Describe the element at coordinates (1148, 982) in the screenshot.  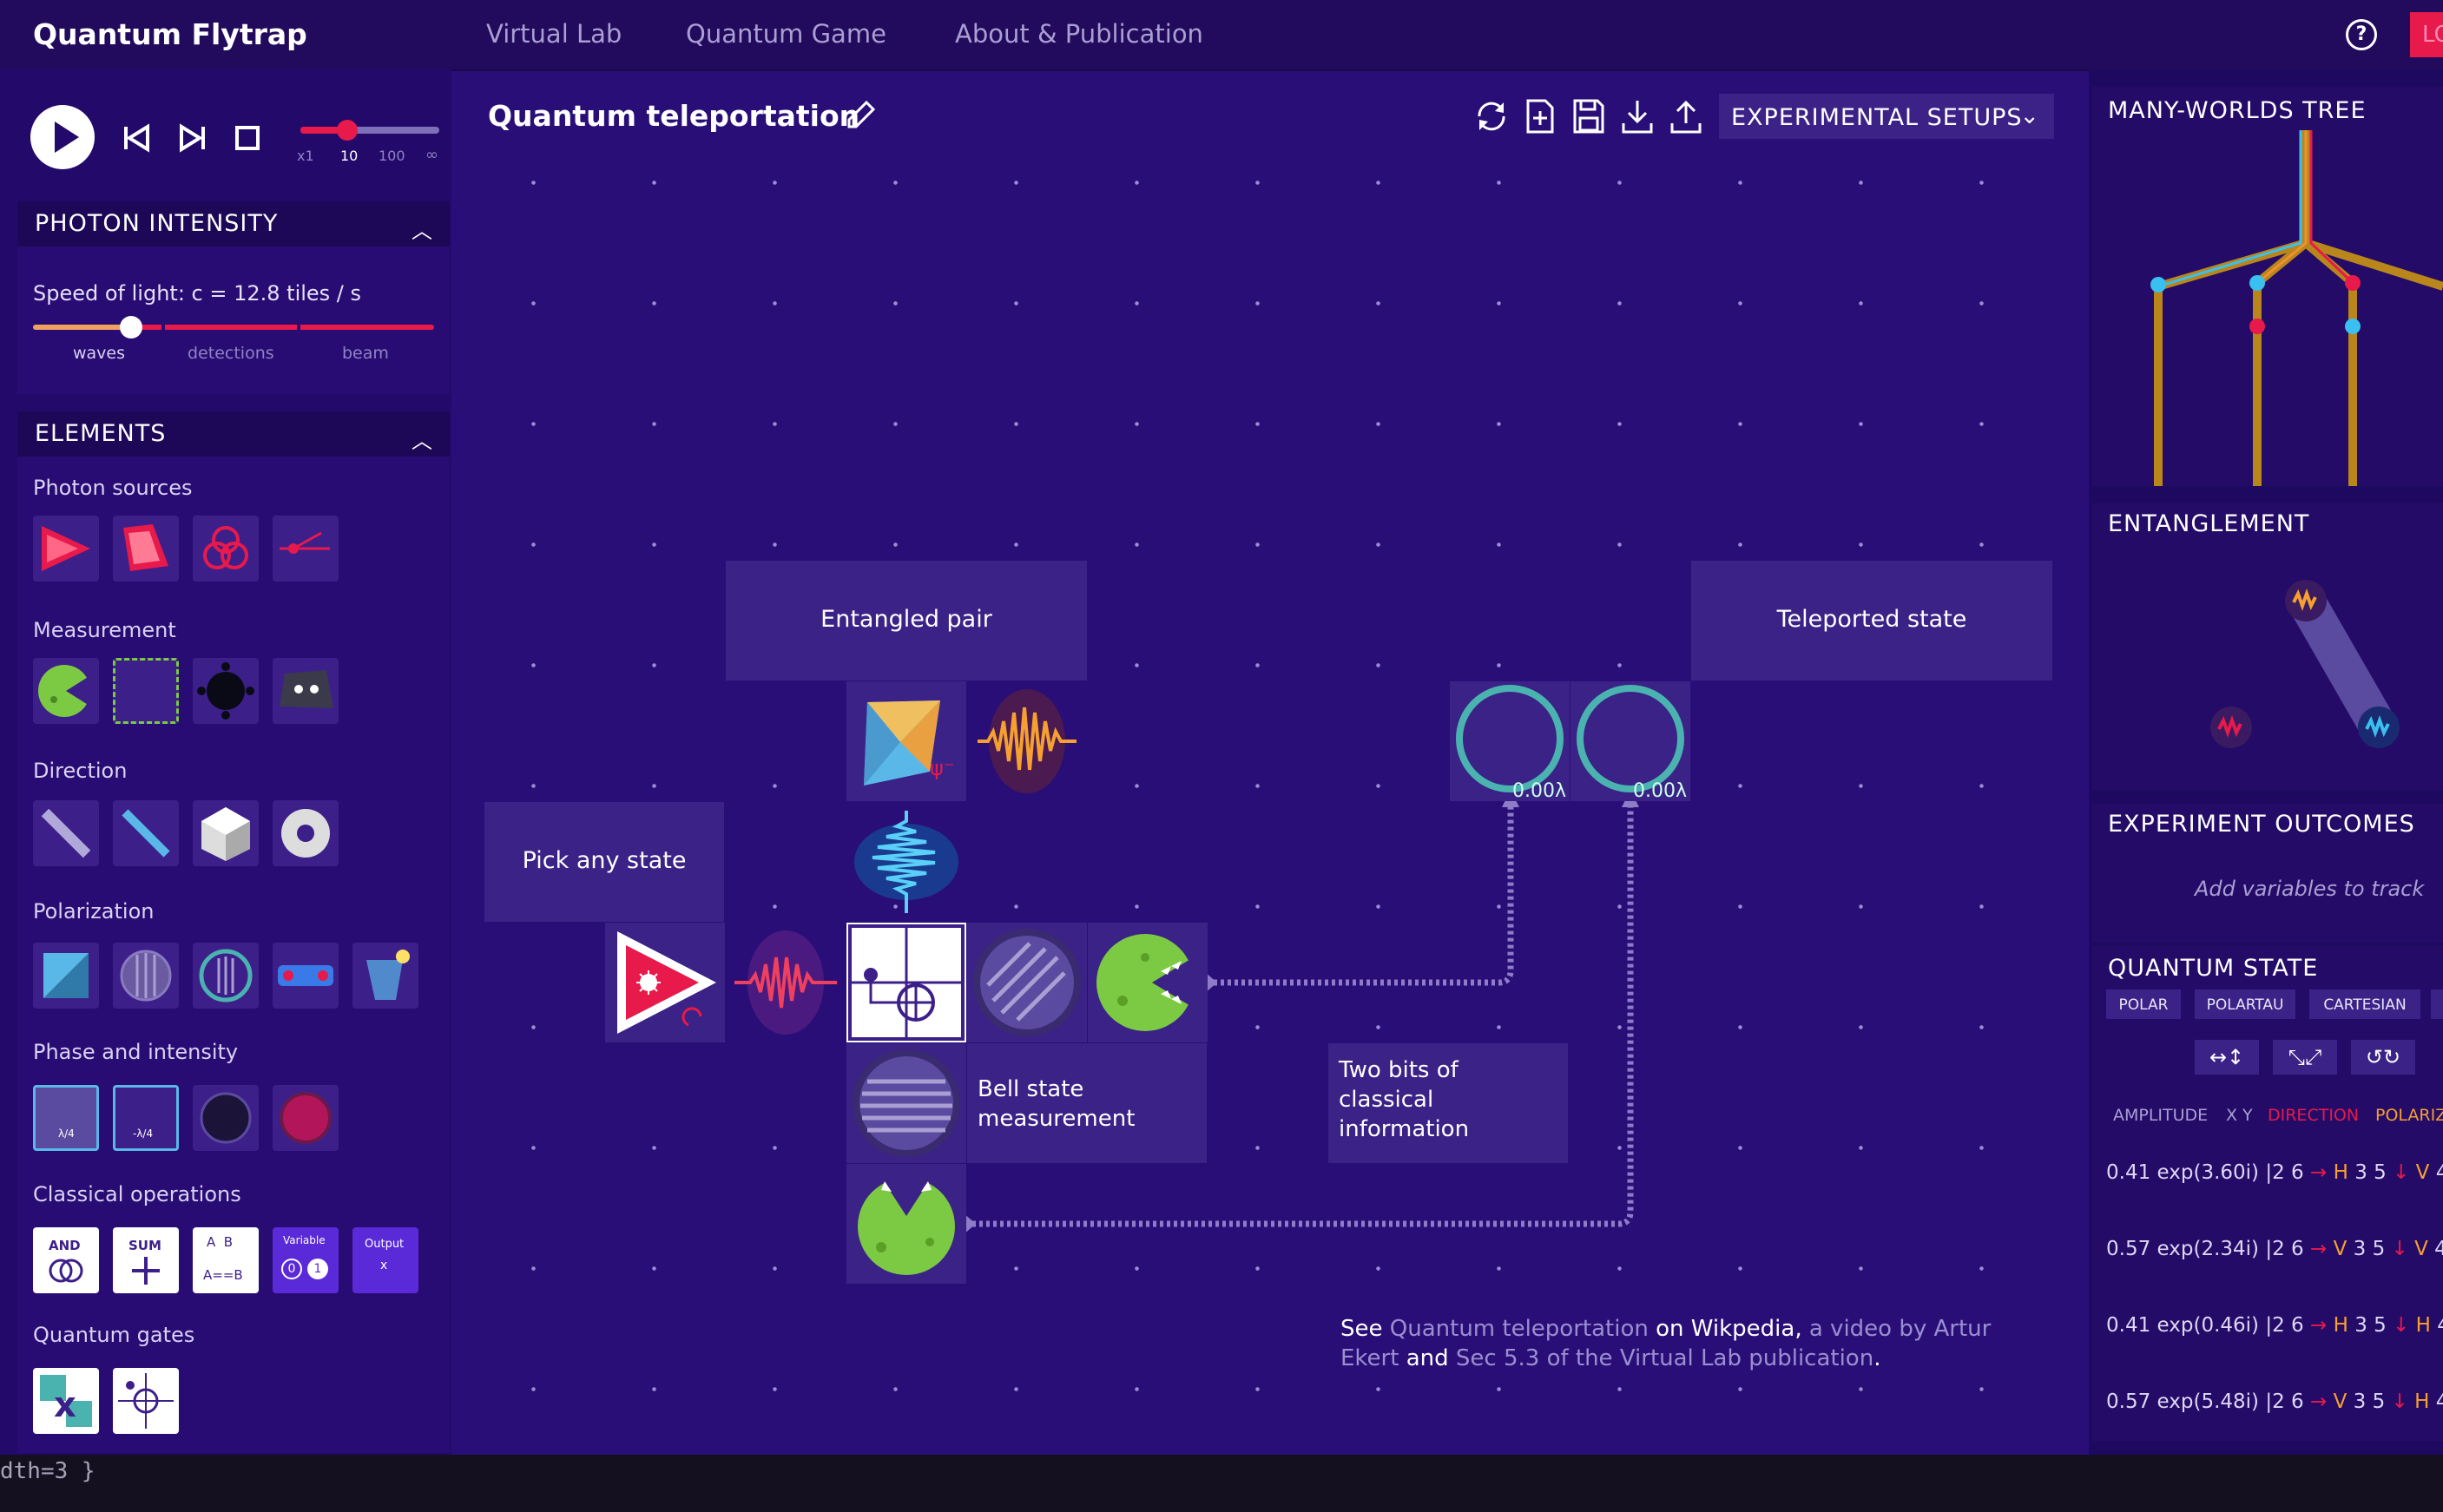
I see `flytrap-detector-cell` at that location.